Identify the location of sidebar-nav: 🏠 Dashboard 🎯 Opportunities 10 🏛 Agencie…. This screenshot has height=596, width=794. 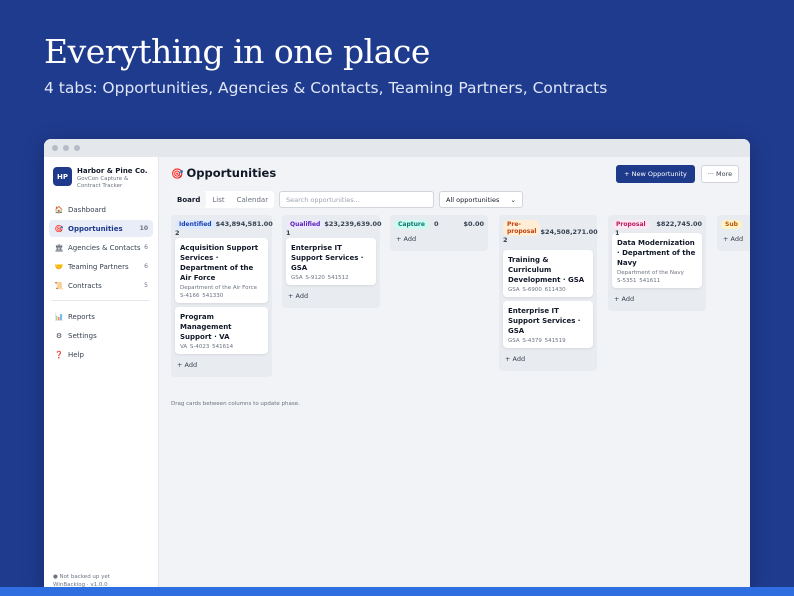
(101, 283).